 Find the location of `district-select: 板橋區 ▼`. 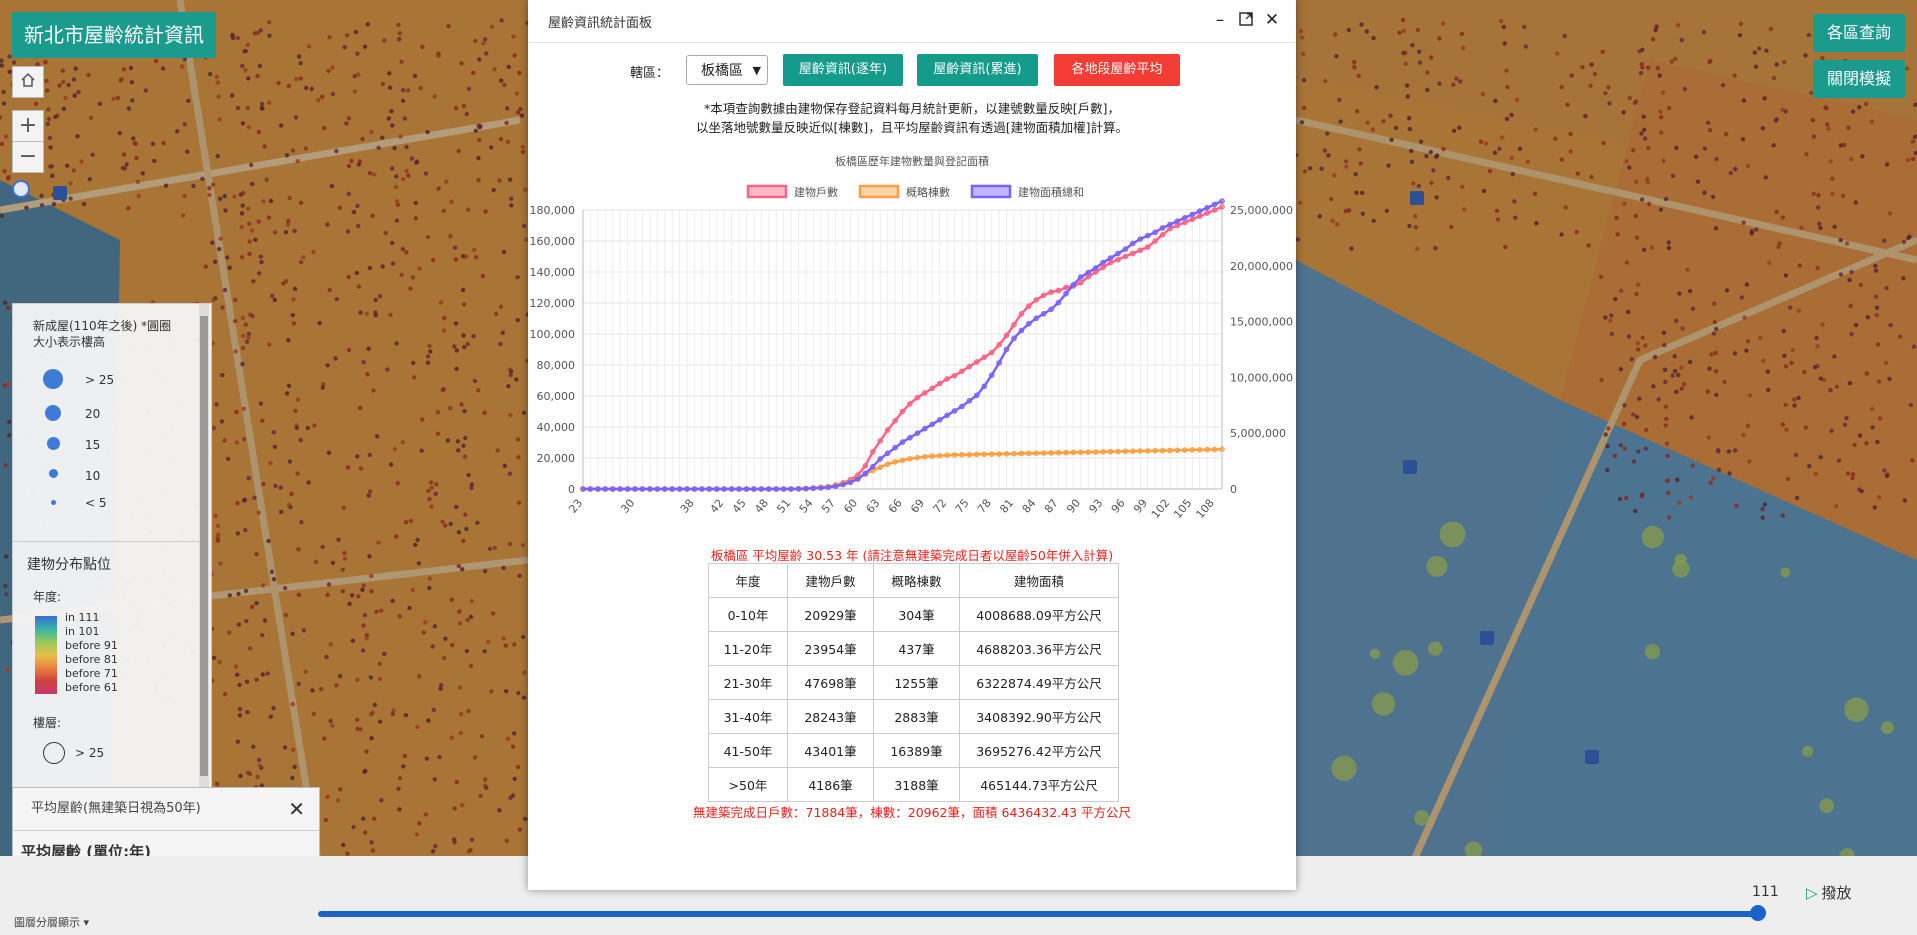

district-select: 板橋區 ▼ is located at coordinates (727, 70).